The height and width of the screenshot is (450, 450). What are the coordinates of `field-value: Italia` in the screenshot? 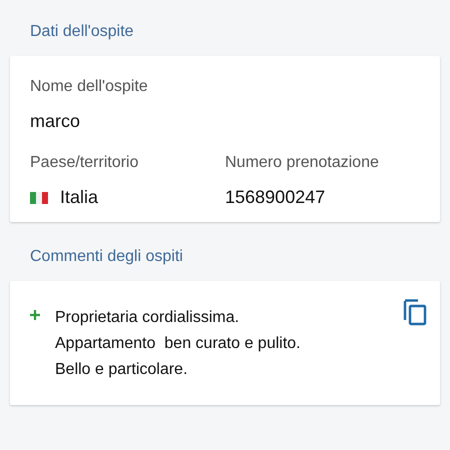 It's located at (79, 197).